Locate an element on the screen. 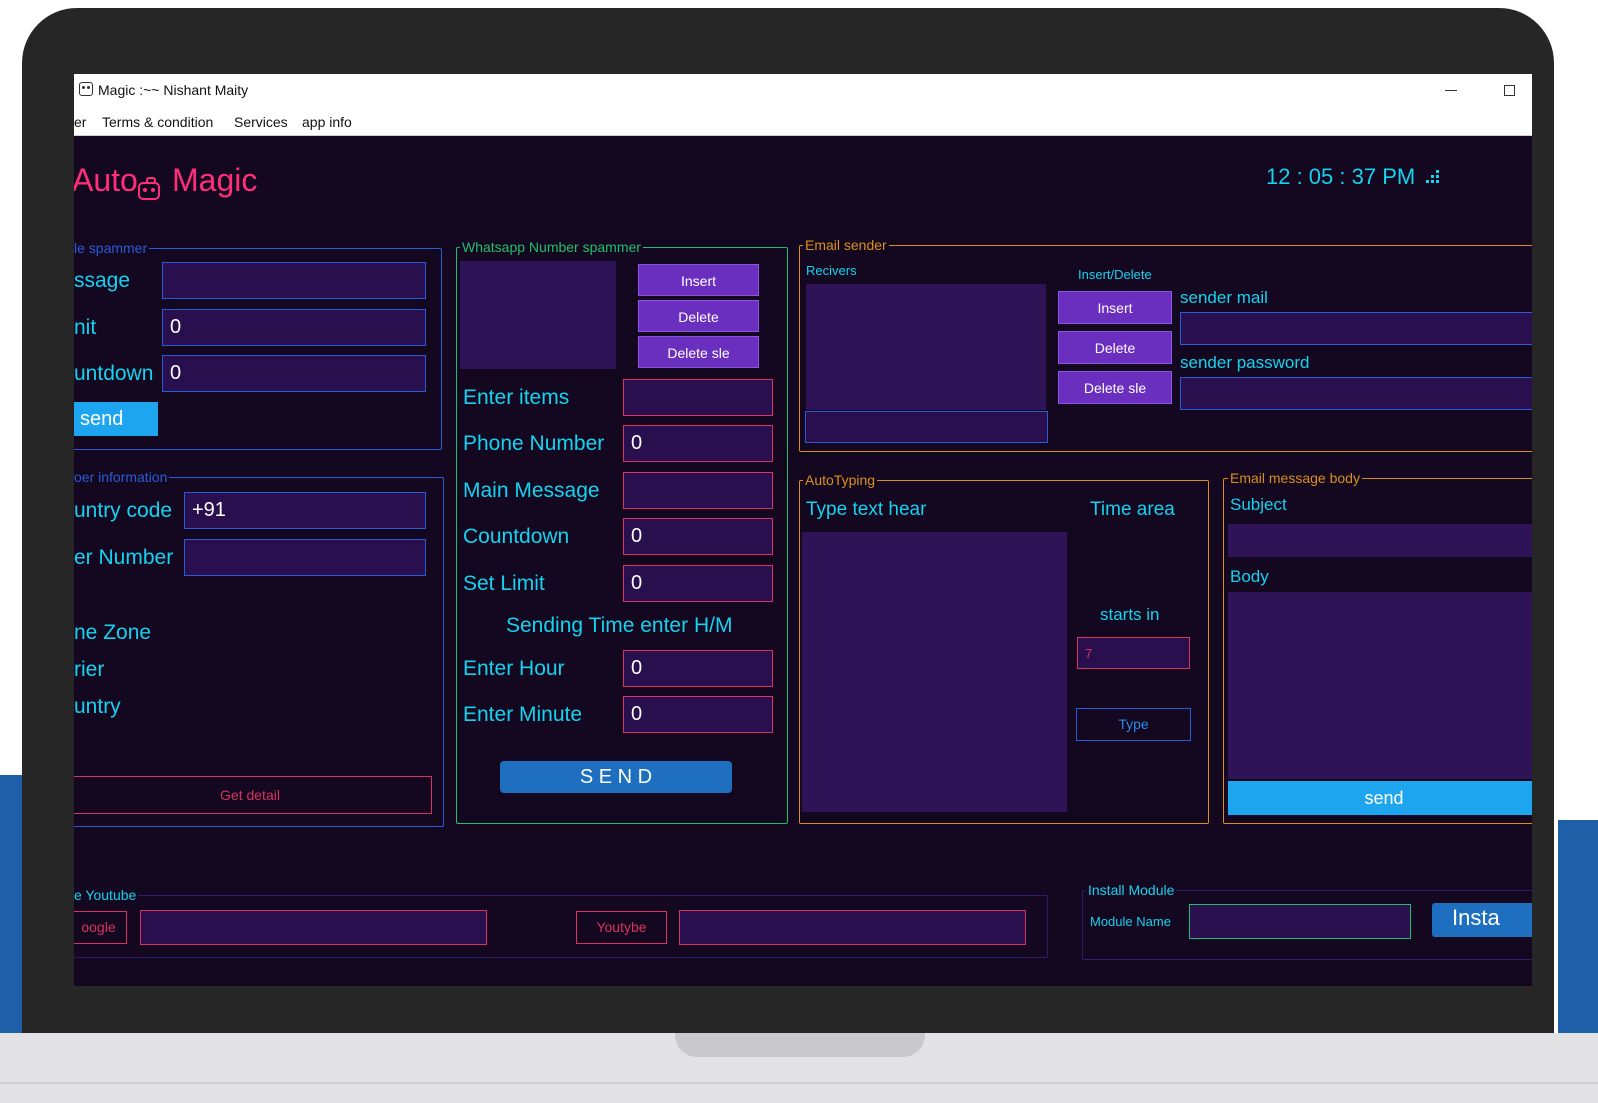 This screenshot has height=1103, width=1598. number-input is located at coordinates (305, 557).